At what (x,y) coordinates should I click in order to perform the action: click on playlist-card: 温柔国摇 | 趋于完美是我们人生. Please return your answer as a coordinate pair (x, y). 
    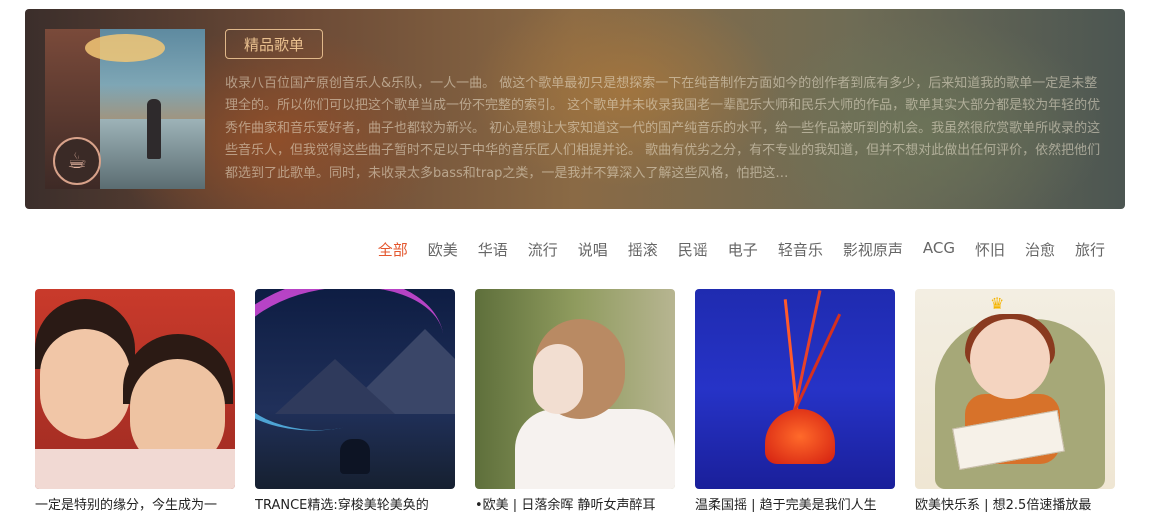
    Looking at the image, I should click on (795, 400).